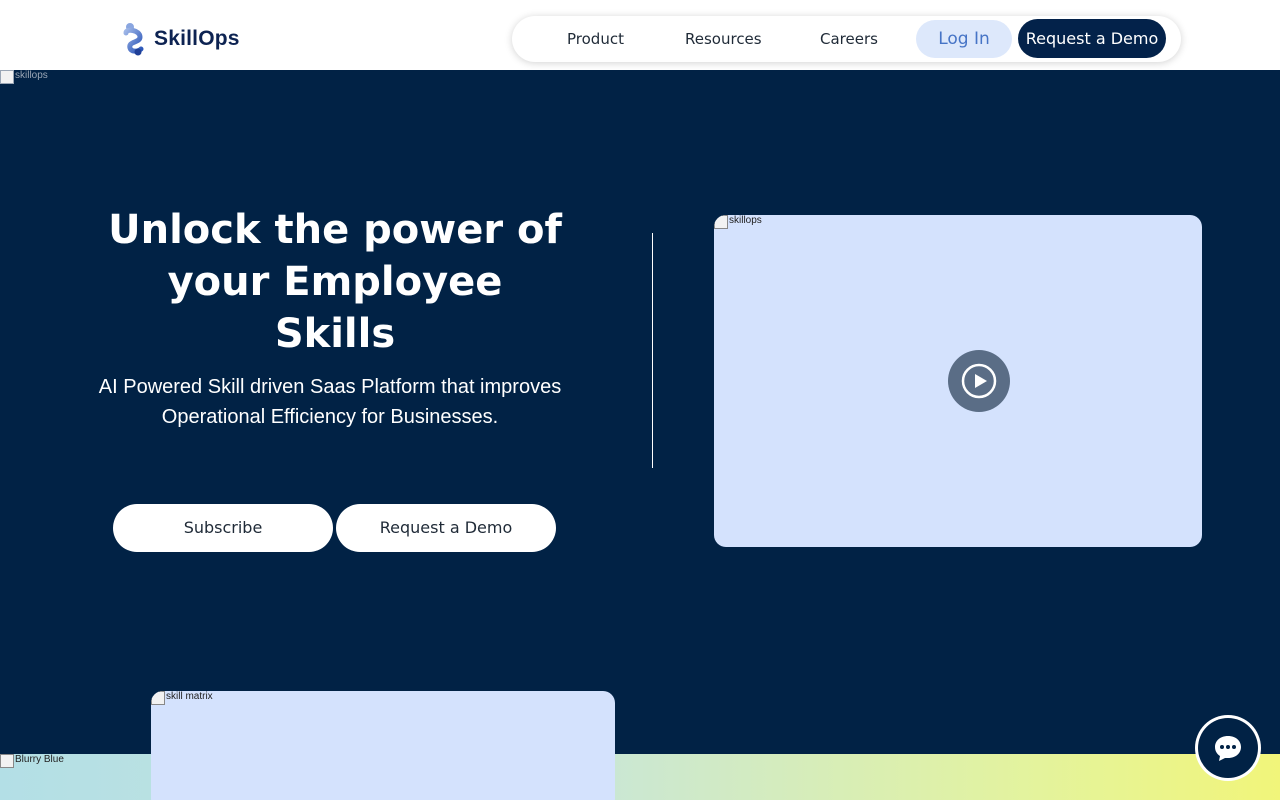  What do you see at coordinates (446, 528) in the screenshot?
I see `request-demo-button: Request a Demo` at bounding box center [446, 528].